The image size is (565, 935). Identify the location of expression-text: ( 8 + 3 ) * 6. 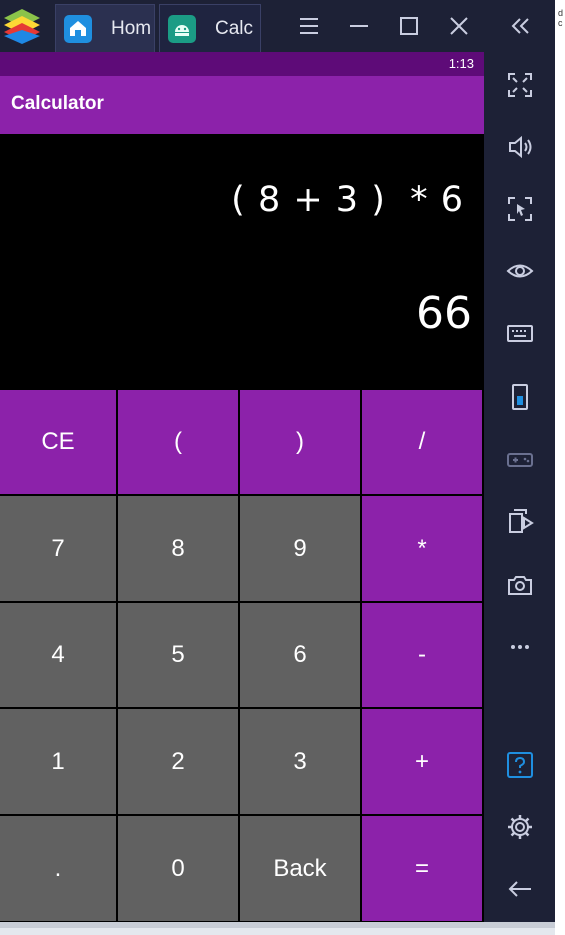
(347, 200).